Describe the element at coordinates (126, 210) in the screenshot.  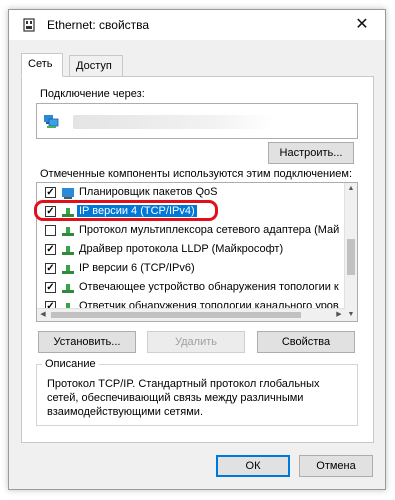
I see `highlight-annotation` at that location.